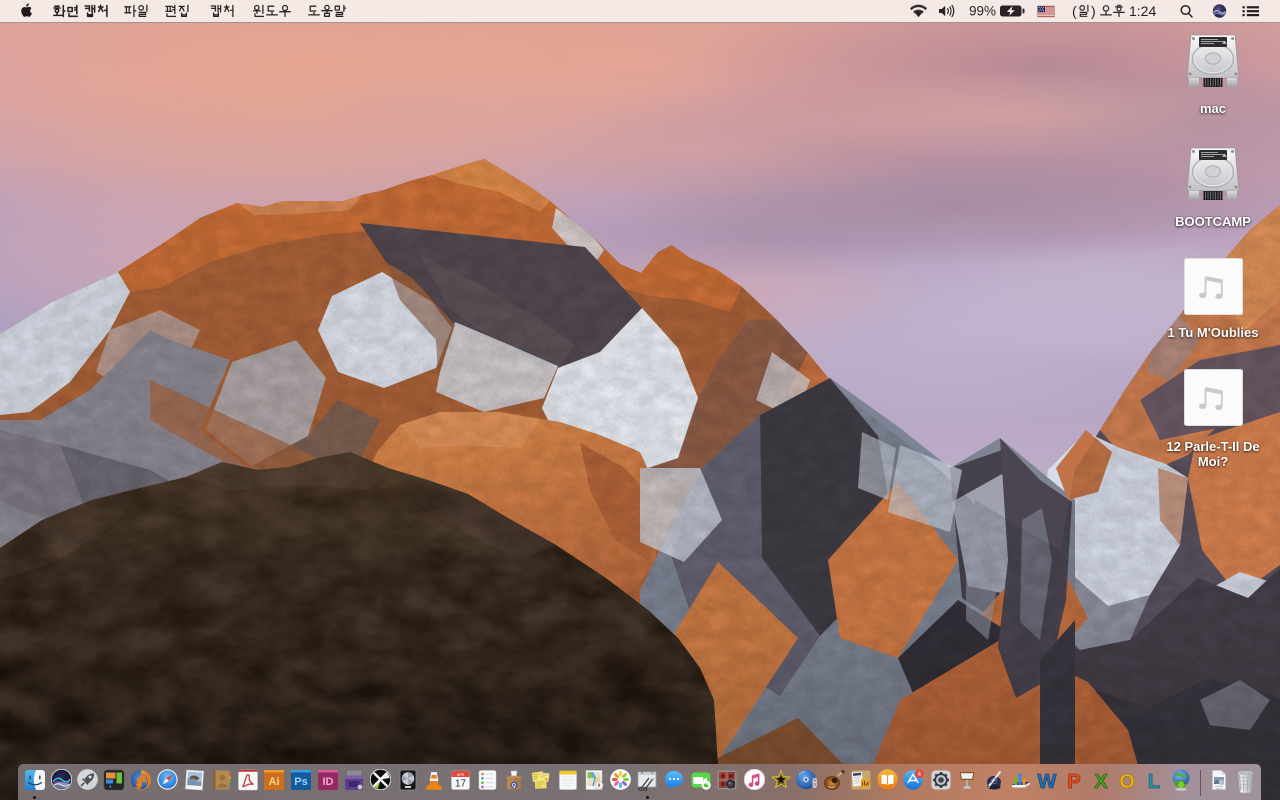 The image size is (1280, 800). What do you see at coordinates (461, 784) in the screenshot?
I see `svg-text: 17` at bounding box center [461, 784].